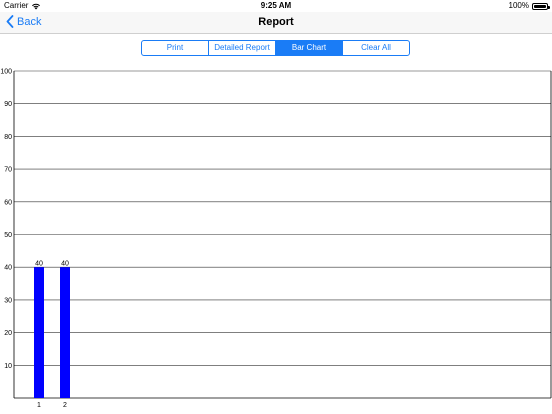 The image size is (552, 414). I want to click on y-tick-label: 80, so click(8, 137).